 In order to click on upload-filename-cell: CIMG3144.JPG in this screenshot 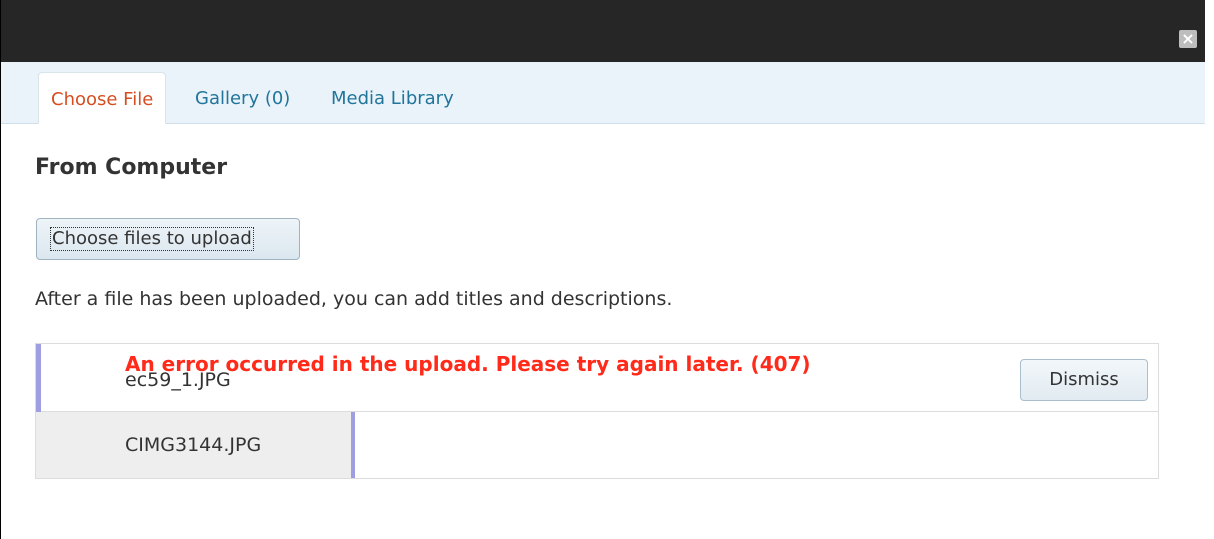, I will do `click(193, 445)`.